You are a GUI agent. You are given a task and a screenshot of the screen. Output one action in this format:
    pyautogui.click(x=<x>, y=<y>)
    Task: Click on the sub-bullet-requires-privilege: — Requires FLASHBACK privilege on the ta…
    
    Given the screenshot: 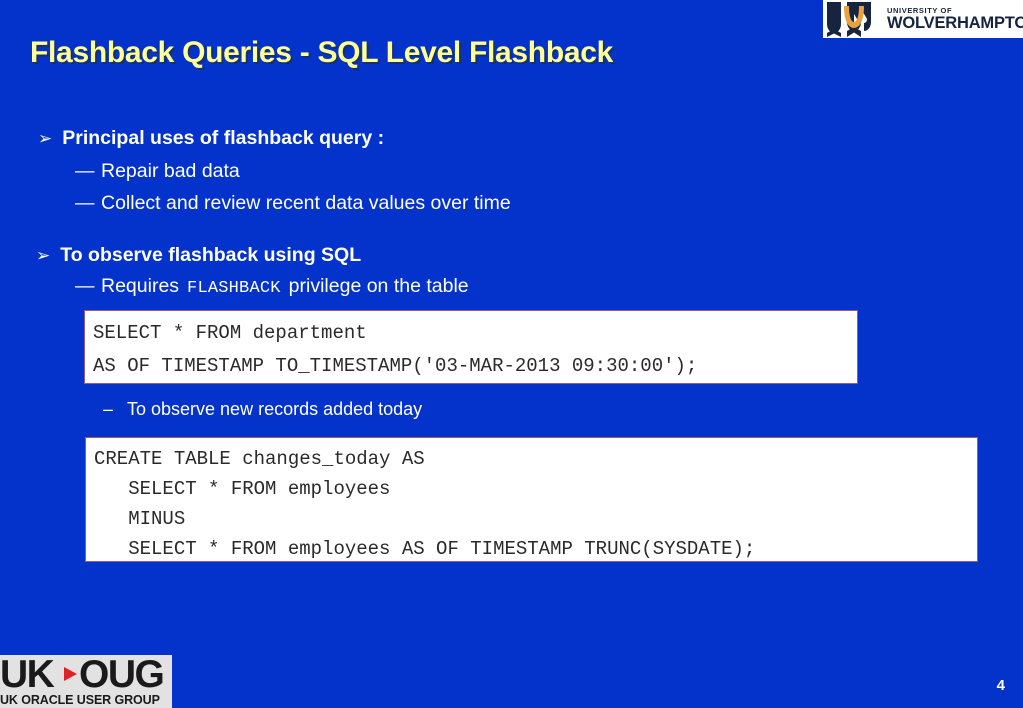 What is the action you would take?
    pyautogui.click(x=272, y=286)
    